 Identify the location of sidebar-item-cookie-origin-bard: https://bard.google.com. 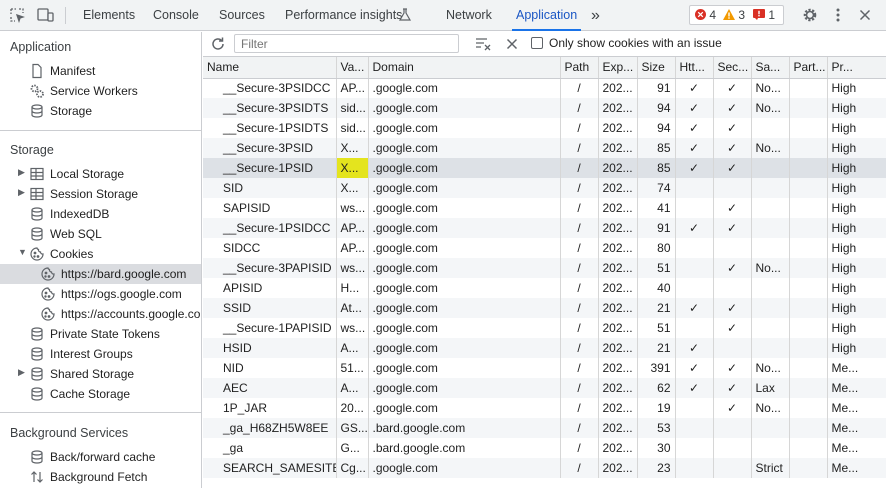
(100, 274).